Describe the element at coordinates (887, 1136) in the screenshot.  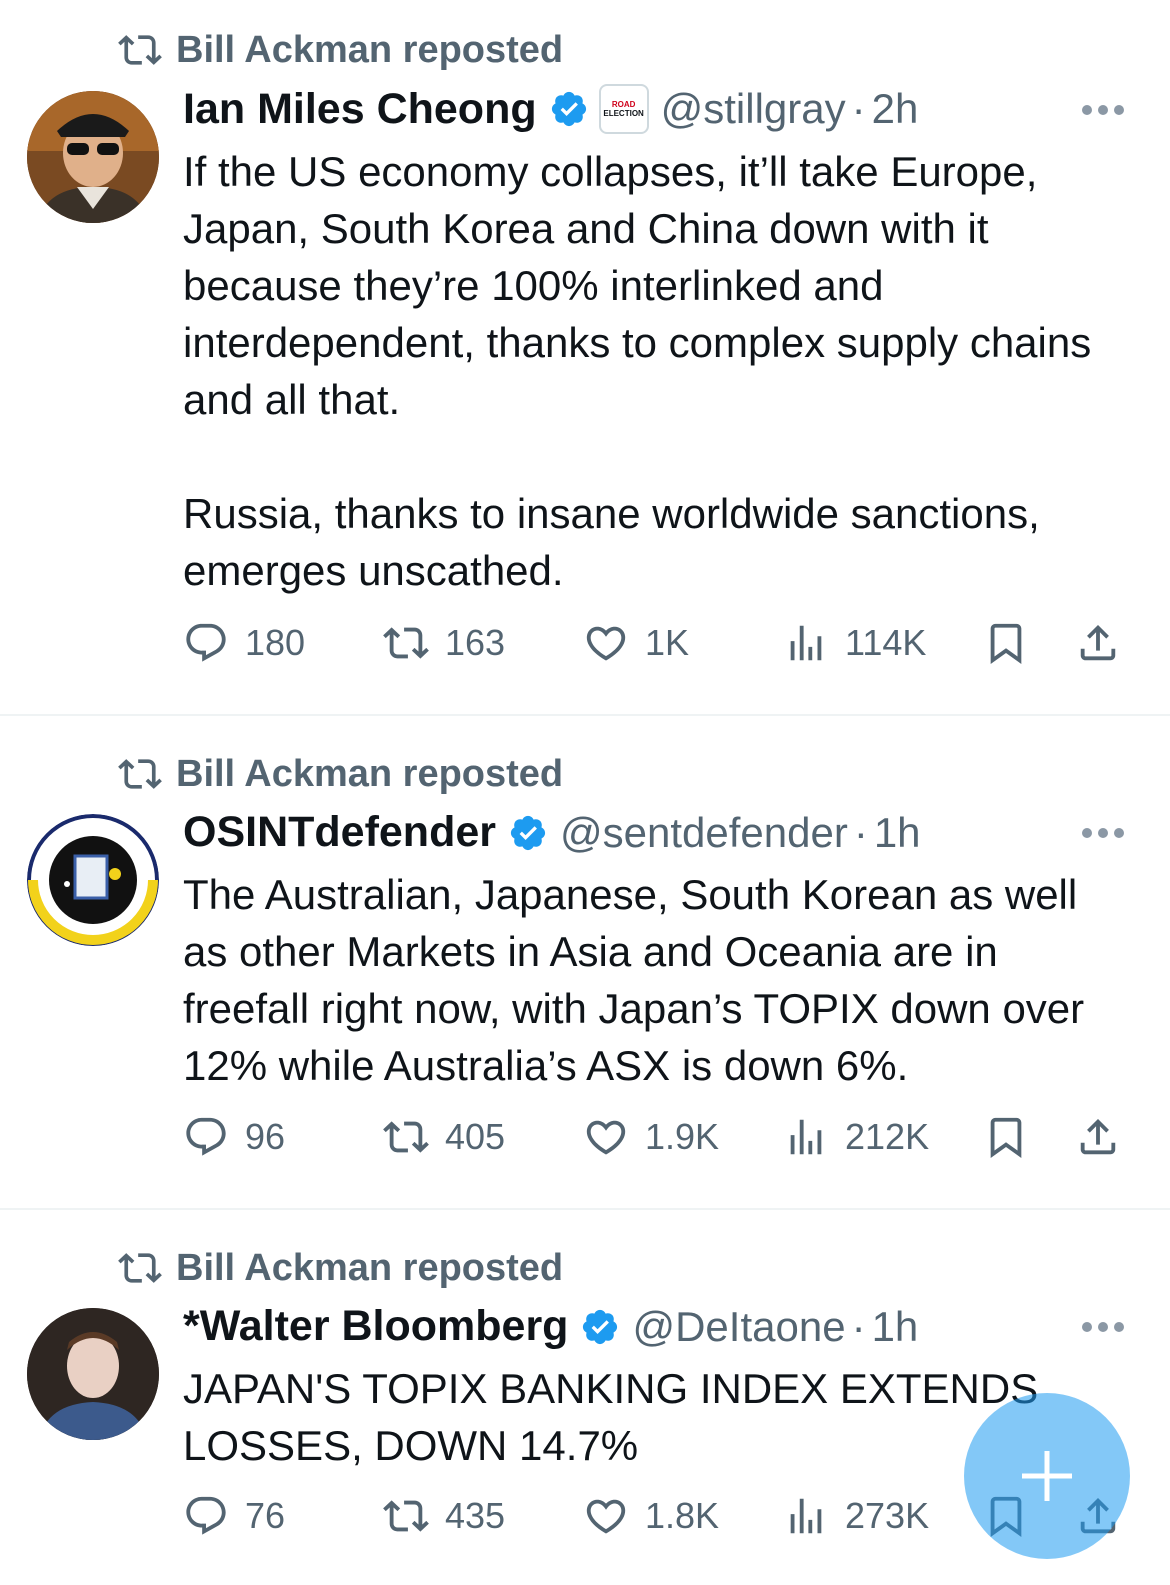
I see `view-count: 212K` at that location.